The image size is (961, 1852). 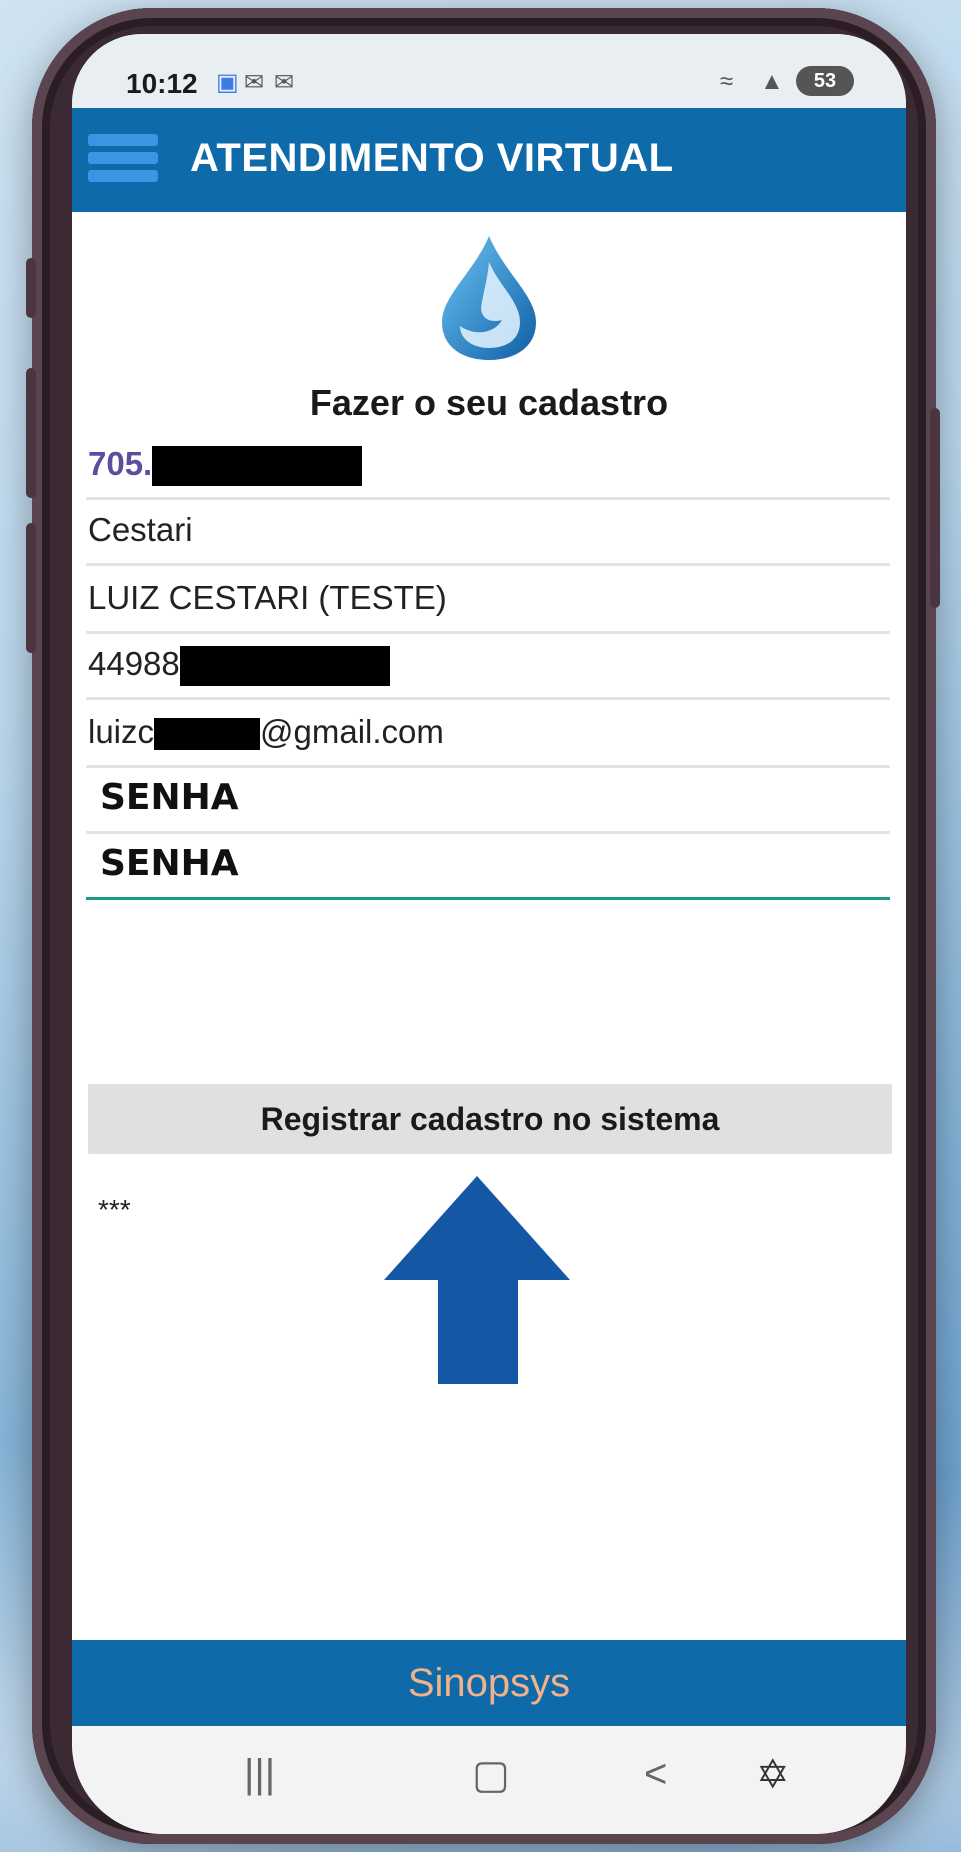 I want to click on confirm-password-placeholder: SENHA, so click(x=169, y=863).